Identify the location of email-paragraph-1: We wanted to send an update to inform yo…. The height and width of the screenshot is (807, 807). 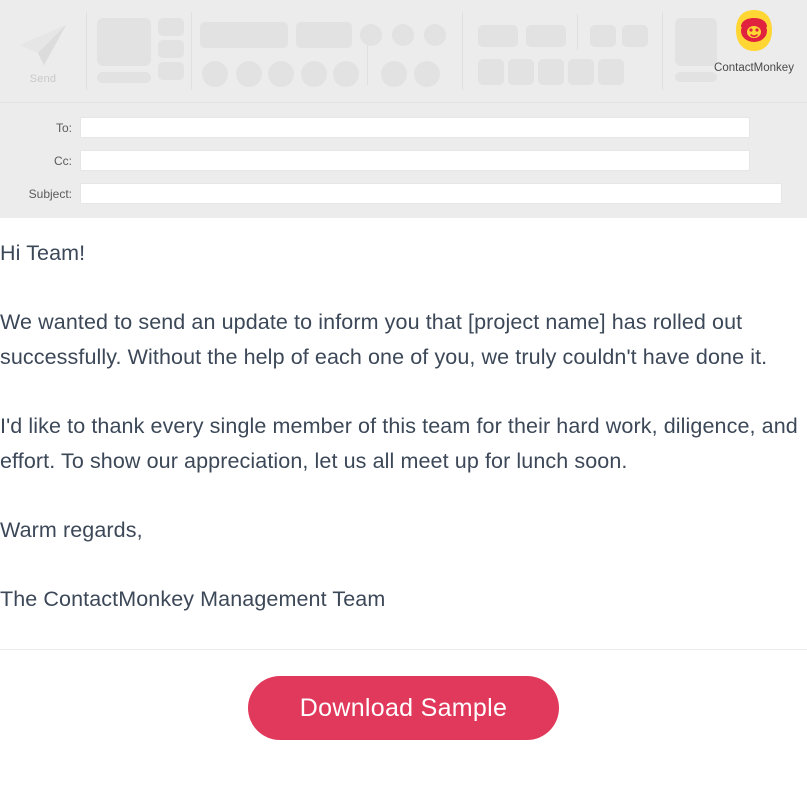
(384, 339).